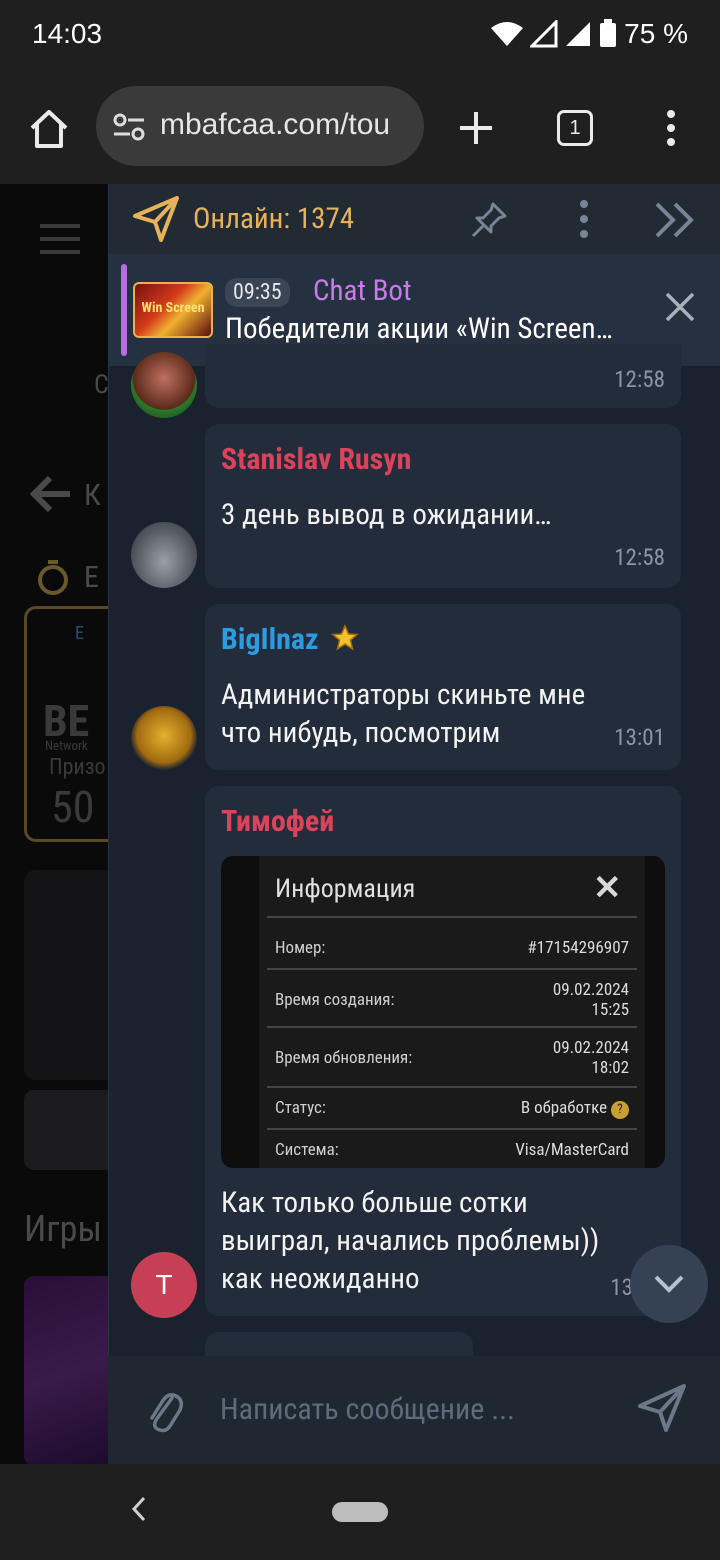 The image size is (720, 1560). Describe the element at coordinates (320, 1279) in the screenshot. I see `message-text-line3: как неожиданно` at that location.